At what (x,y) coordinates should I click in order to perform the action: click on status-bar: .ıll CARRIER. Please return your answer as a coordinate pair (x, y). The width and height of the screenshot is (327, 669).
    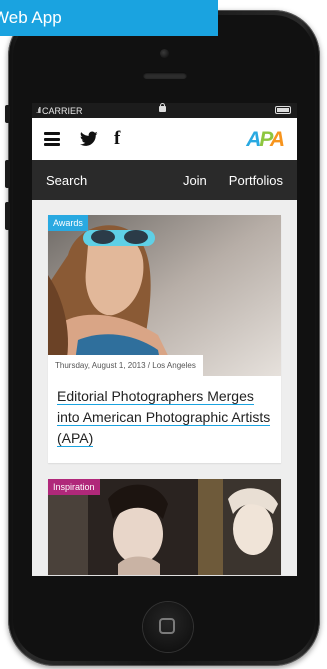
    Looking at the image, I should click on (164, 110).